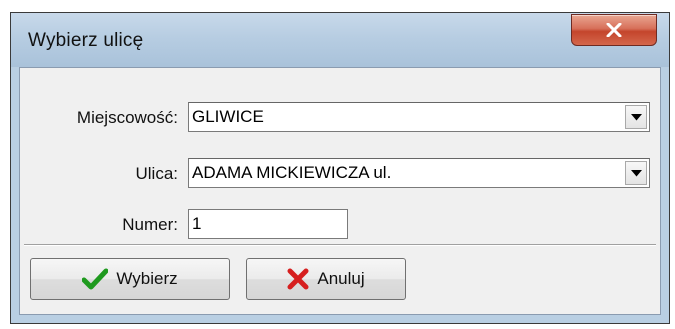 The image size is (675, 329). What do you see at coordinates (340, 245) in the screenshot?
I see `separator` at bounding box center [340, 245].